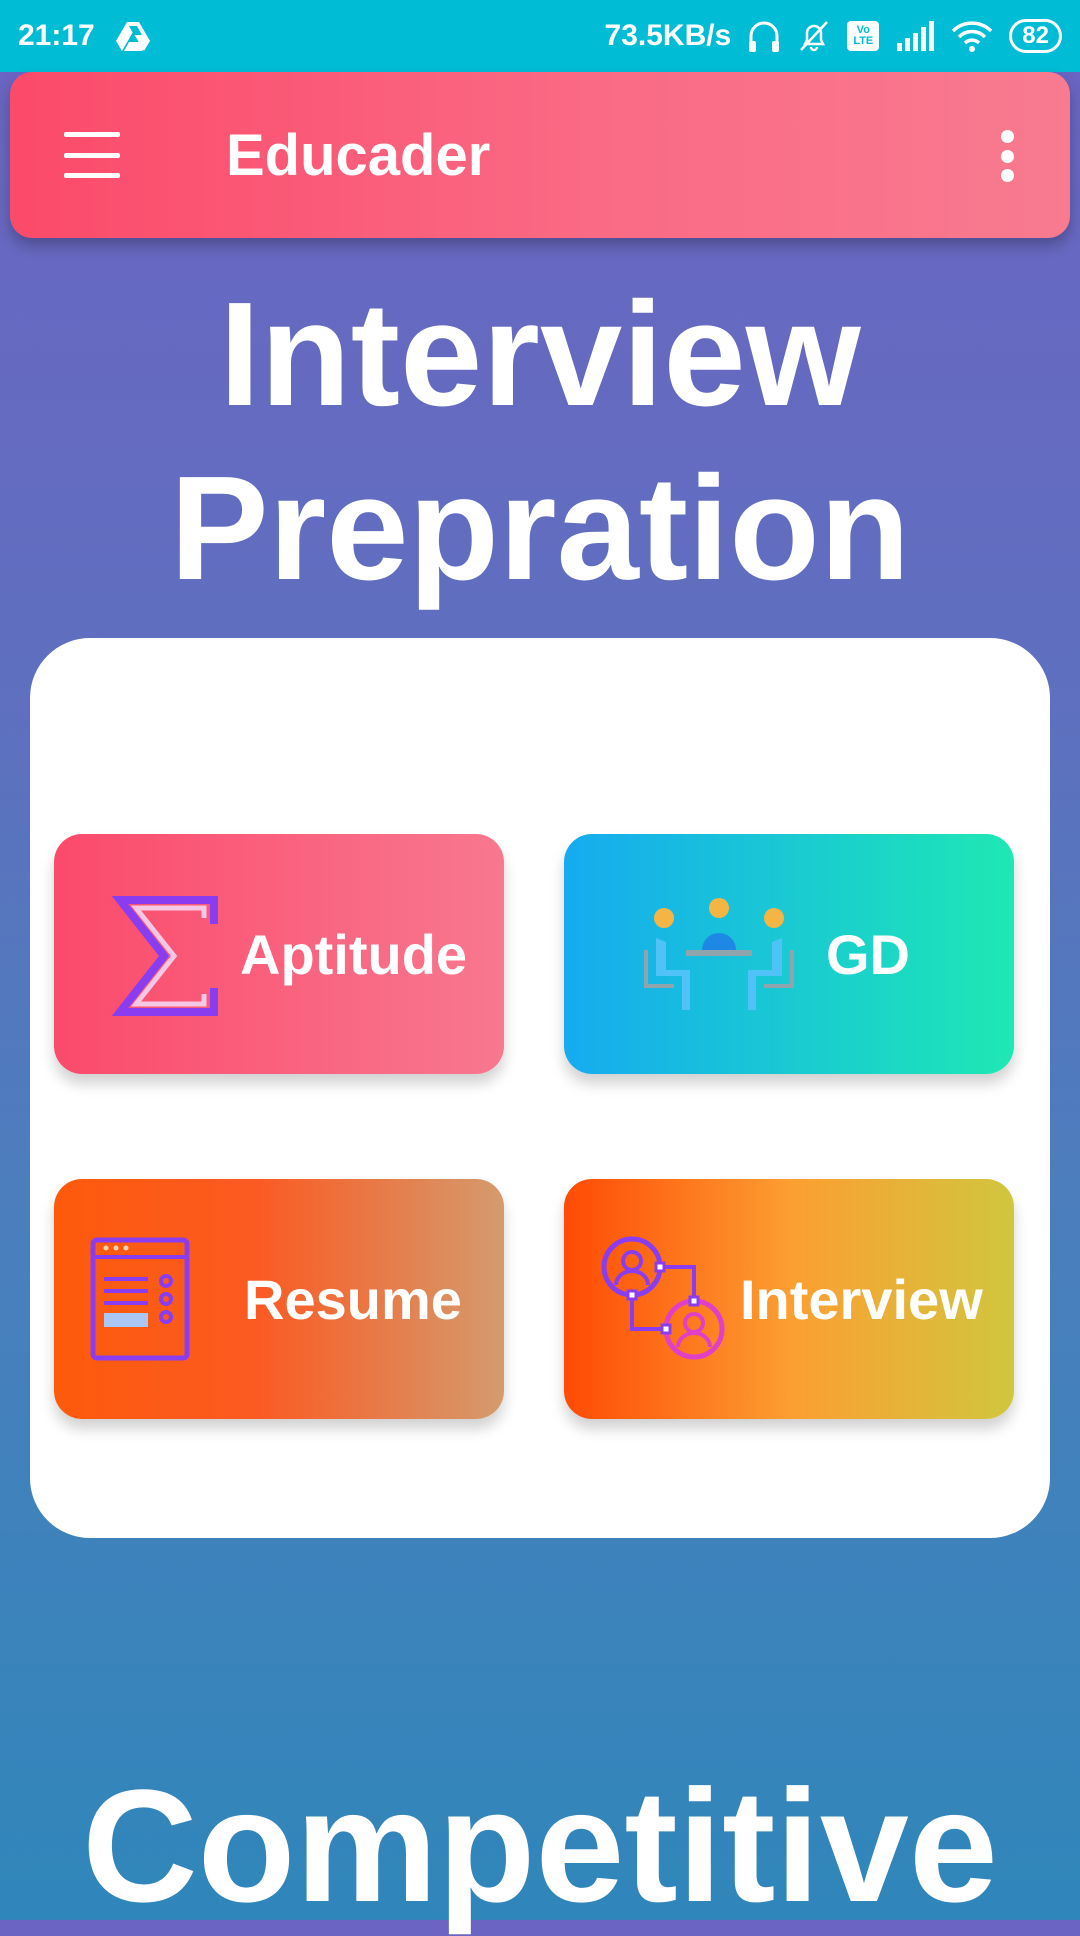 This screenshot has width=1080, height=1936. Describe the element at coordinates (165, 958) in the screenshot. I see `sigma-icon` at that location.